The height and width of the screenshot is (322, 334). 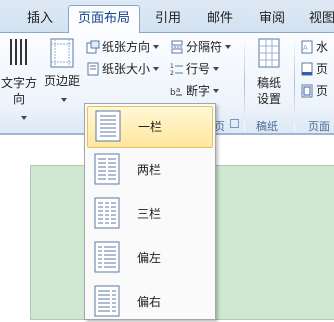 I want to click on svg-text: a, so click(x=178, y=90).